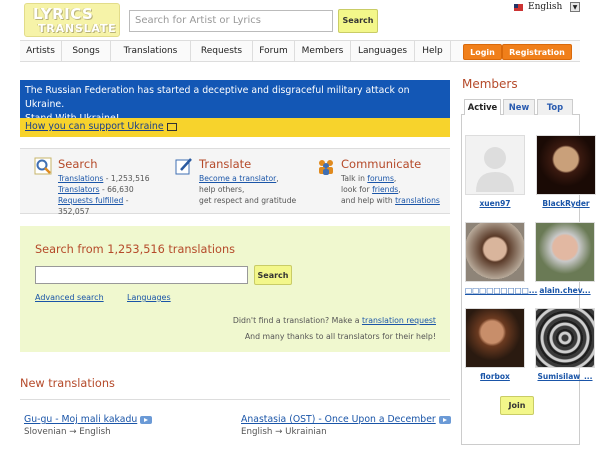 The image size is (600, 450). What do you see at coordinates (43, 166) in the screenshot?
I see `magnifier-icon` at bounding box center [43, 166].